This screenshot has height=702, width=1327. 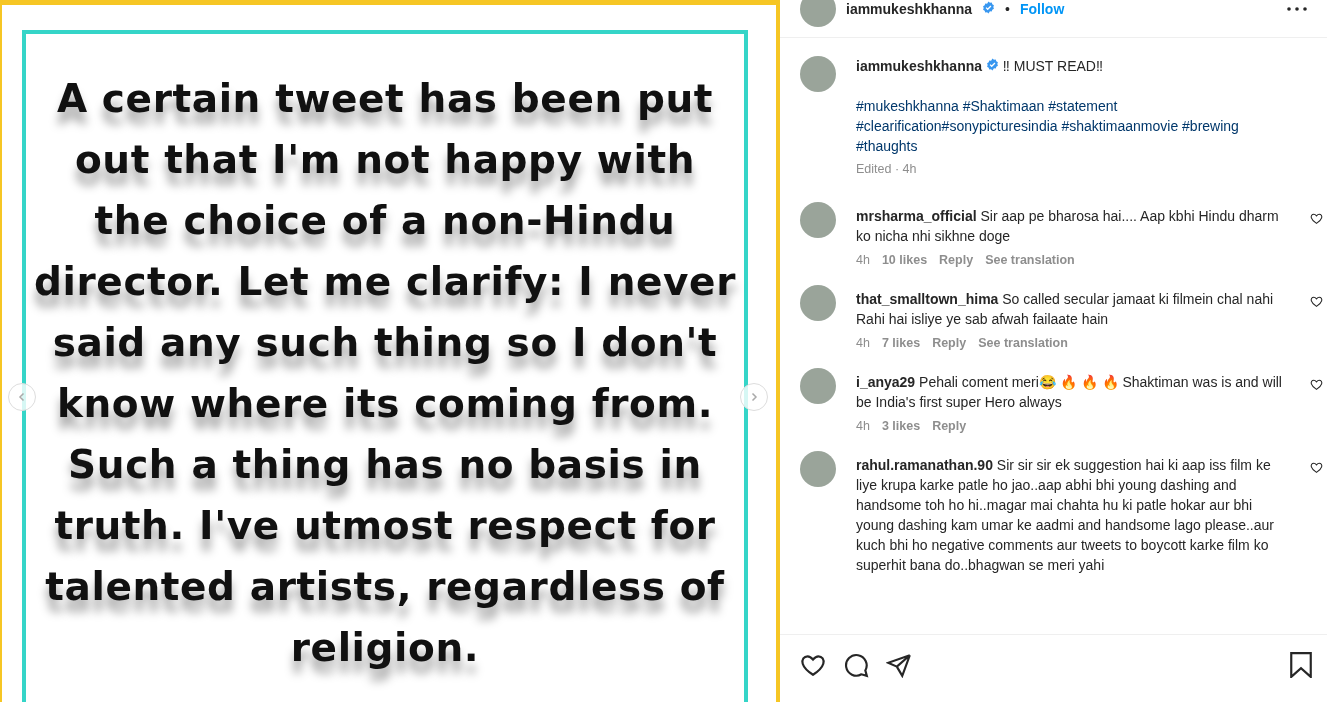 I want to click on comment-icon, so click(x=856, y=665).